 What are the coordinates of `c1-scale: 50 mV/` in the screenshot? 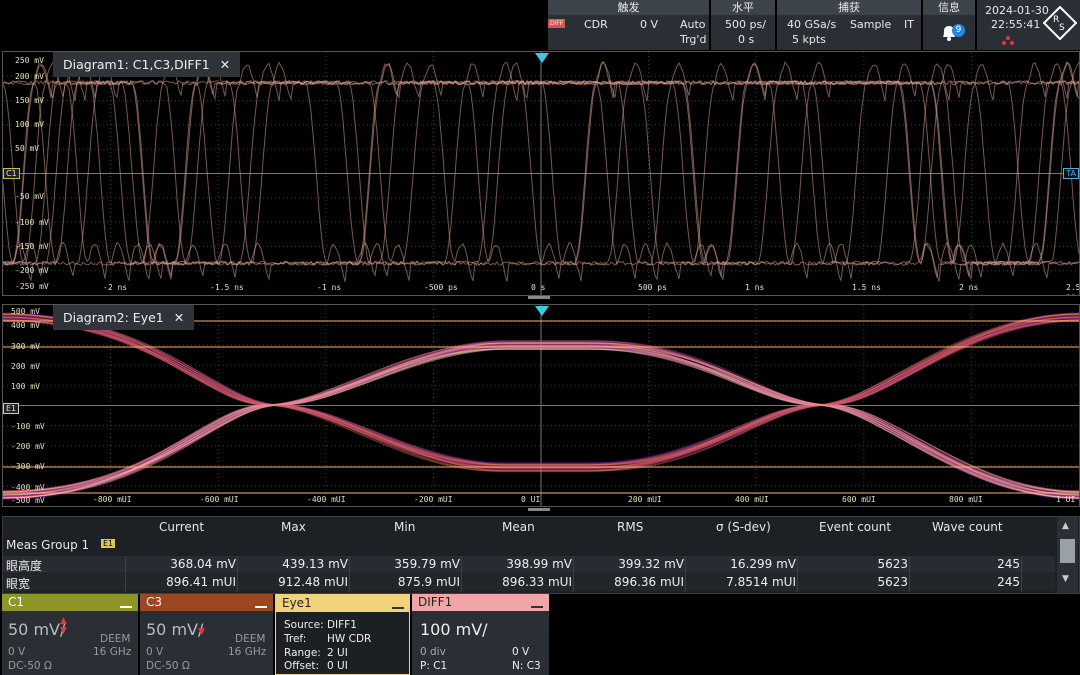 It's located at (37, 629).